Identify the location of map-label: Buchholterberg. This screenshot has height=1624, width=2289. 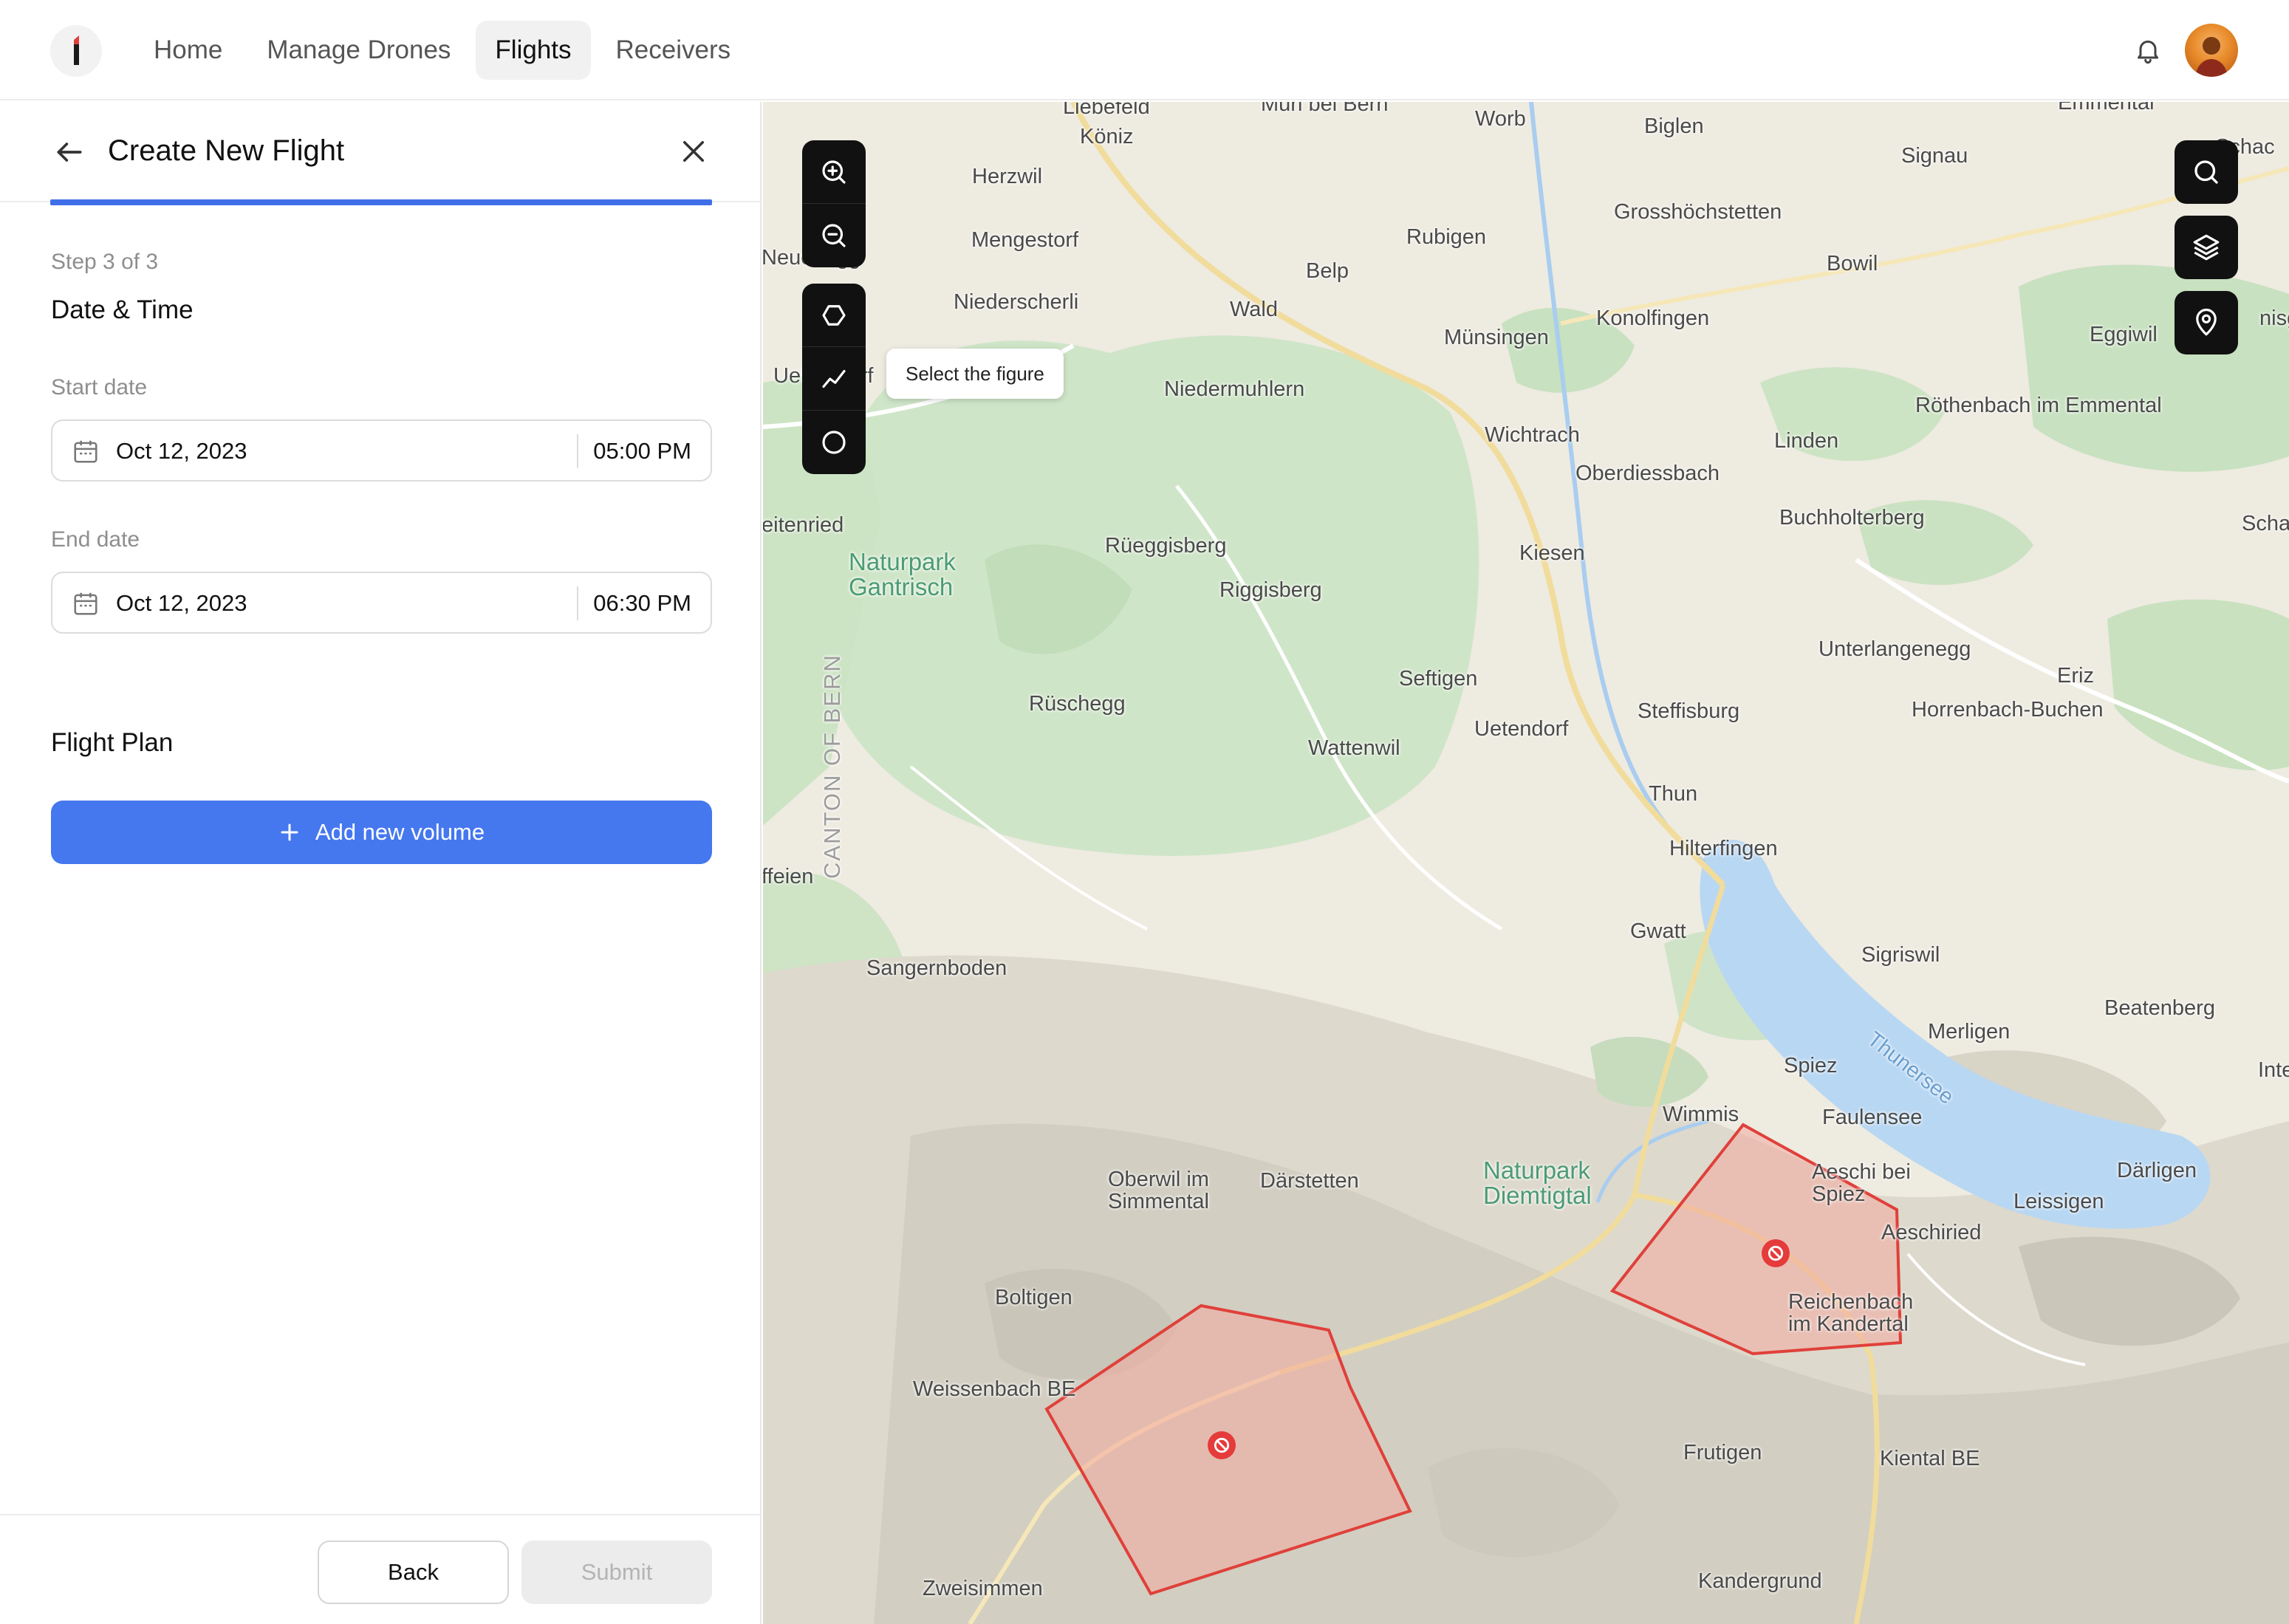
(1852, 518).